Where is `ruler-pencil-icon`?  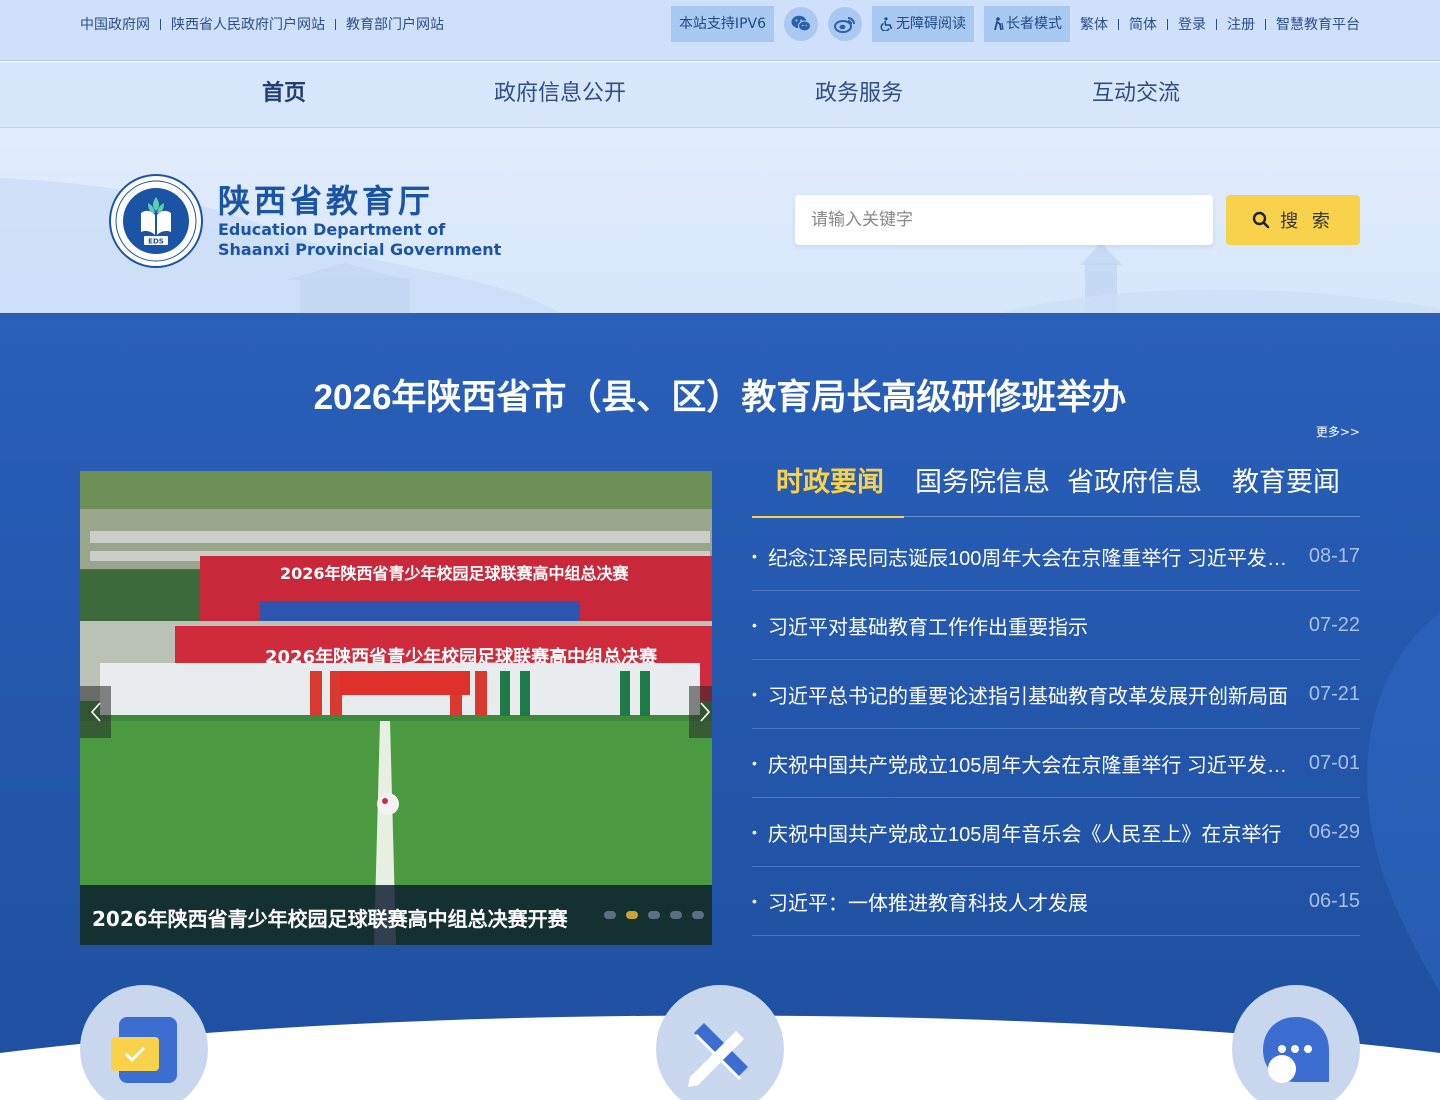 ruler-pencil-icon is located at coordinates (718, 1055).